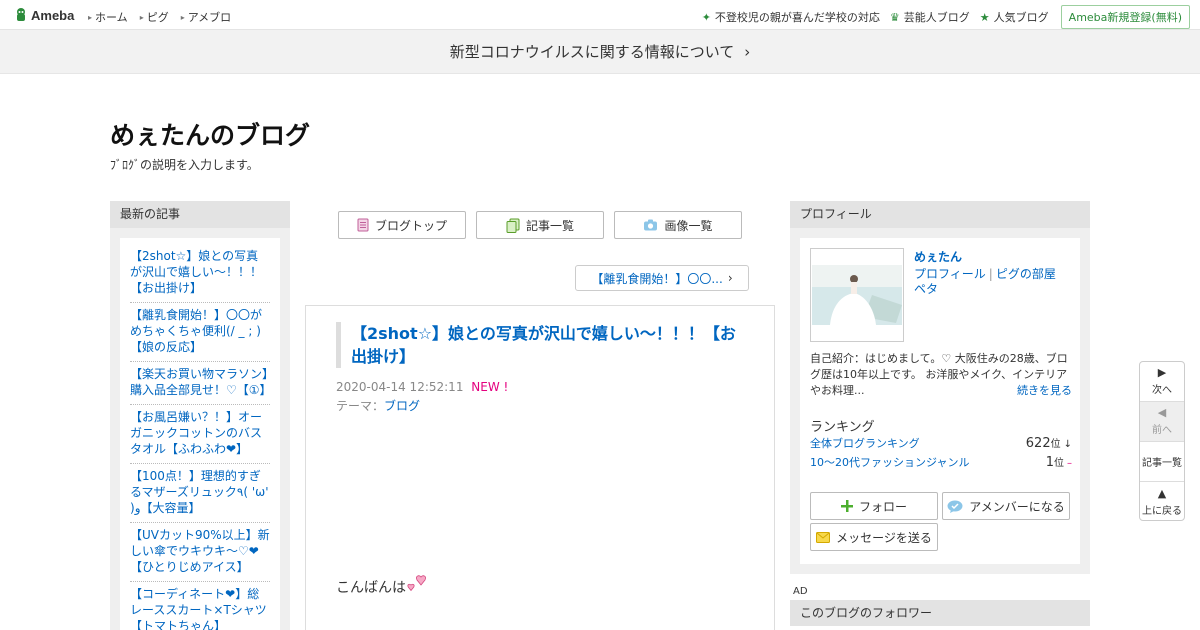 This screenshot has height=630, width=1200. Describe the element at coordinates (941, 443) in the screenshot. I see `ranking-row-overall: 全体ブログランキング 622位 ↓` at that location.